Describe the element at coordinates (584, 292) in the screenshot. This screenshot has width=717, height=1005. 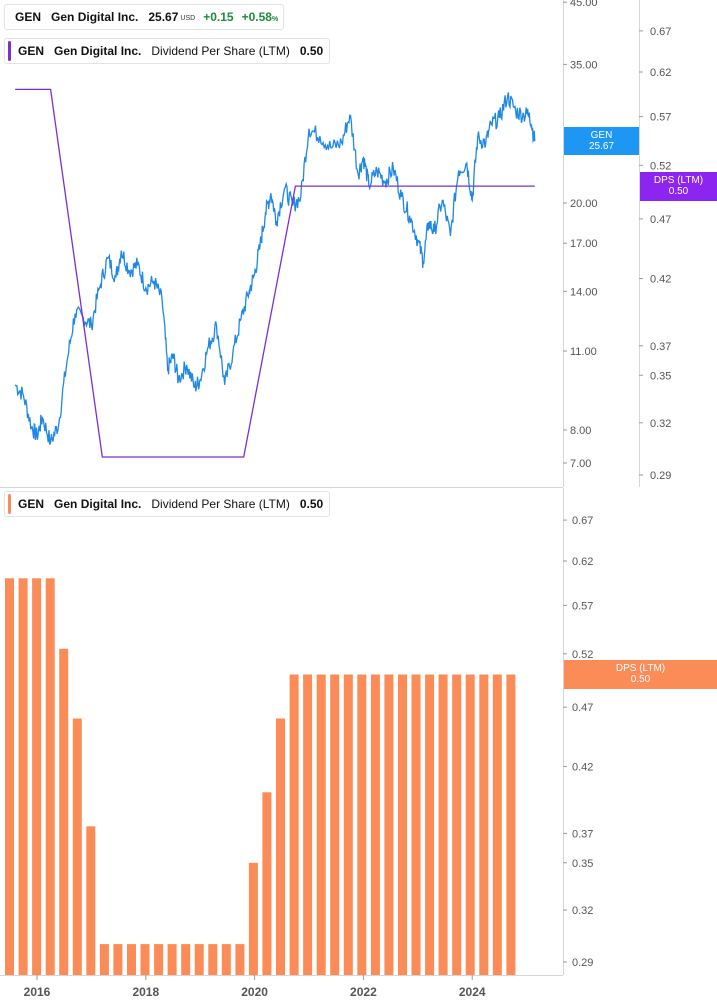
I see `price-tick-label: 14.00` at that location.